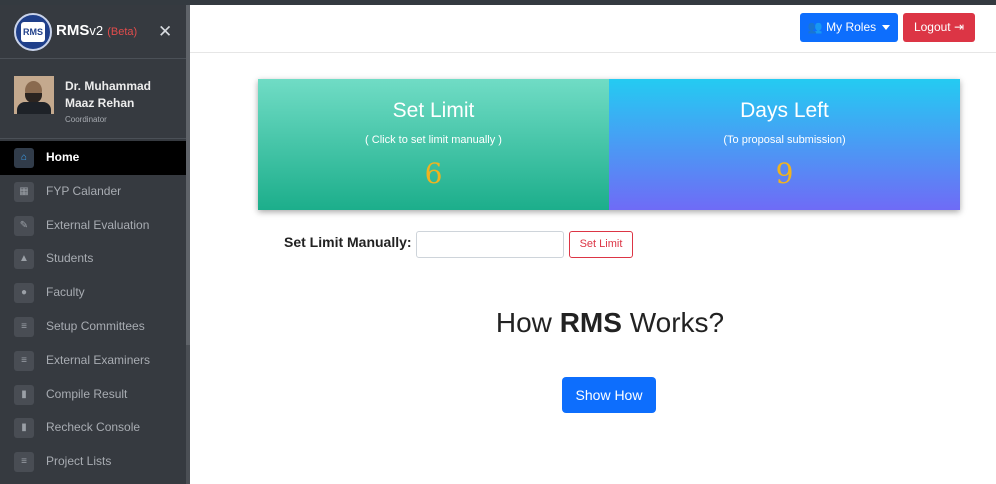  Describe the element at coordinates (24, 158) in the screenshot. I see `home-icon: ⌂` at that location.